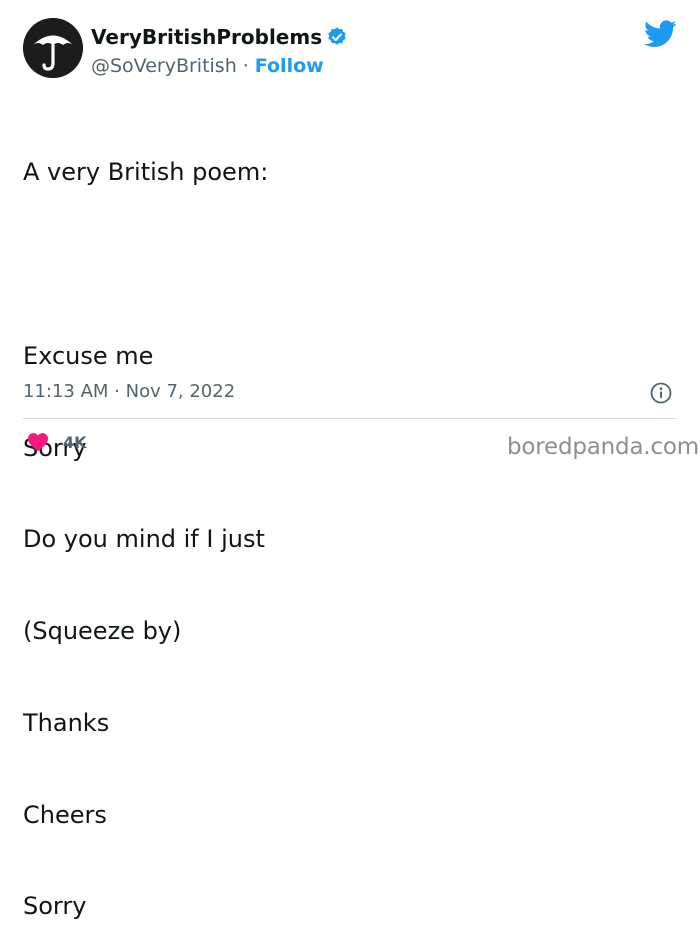 This screenshot has width=700, height=942. What do you see at coordinates (164, 66) in the screenshot?
I see `account-handle: @SoVeryBritish` at bounding box center [164, 66].